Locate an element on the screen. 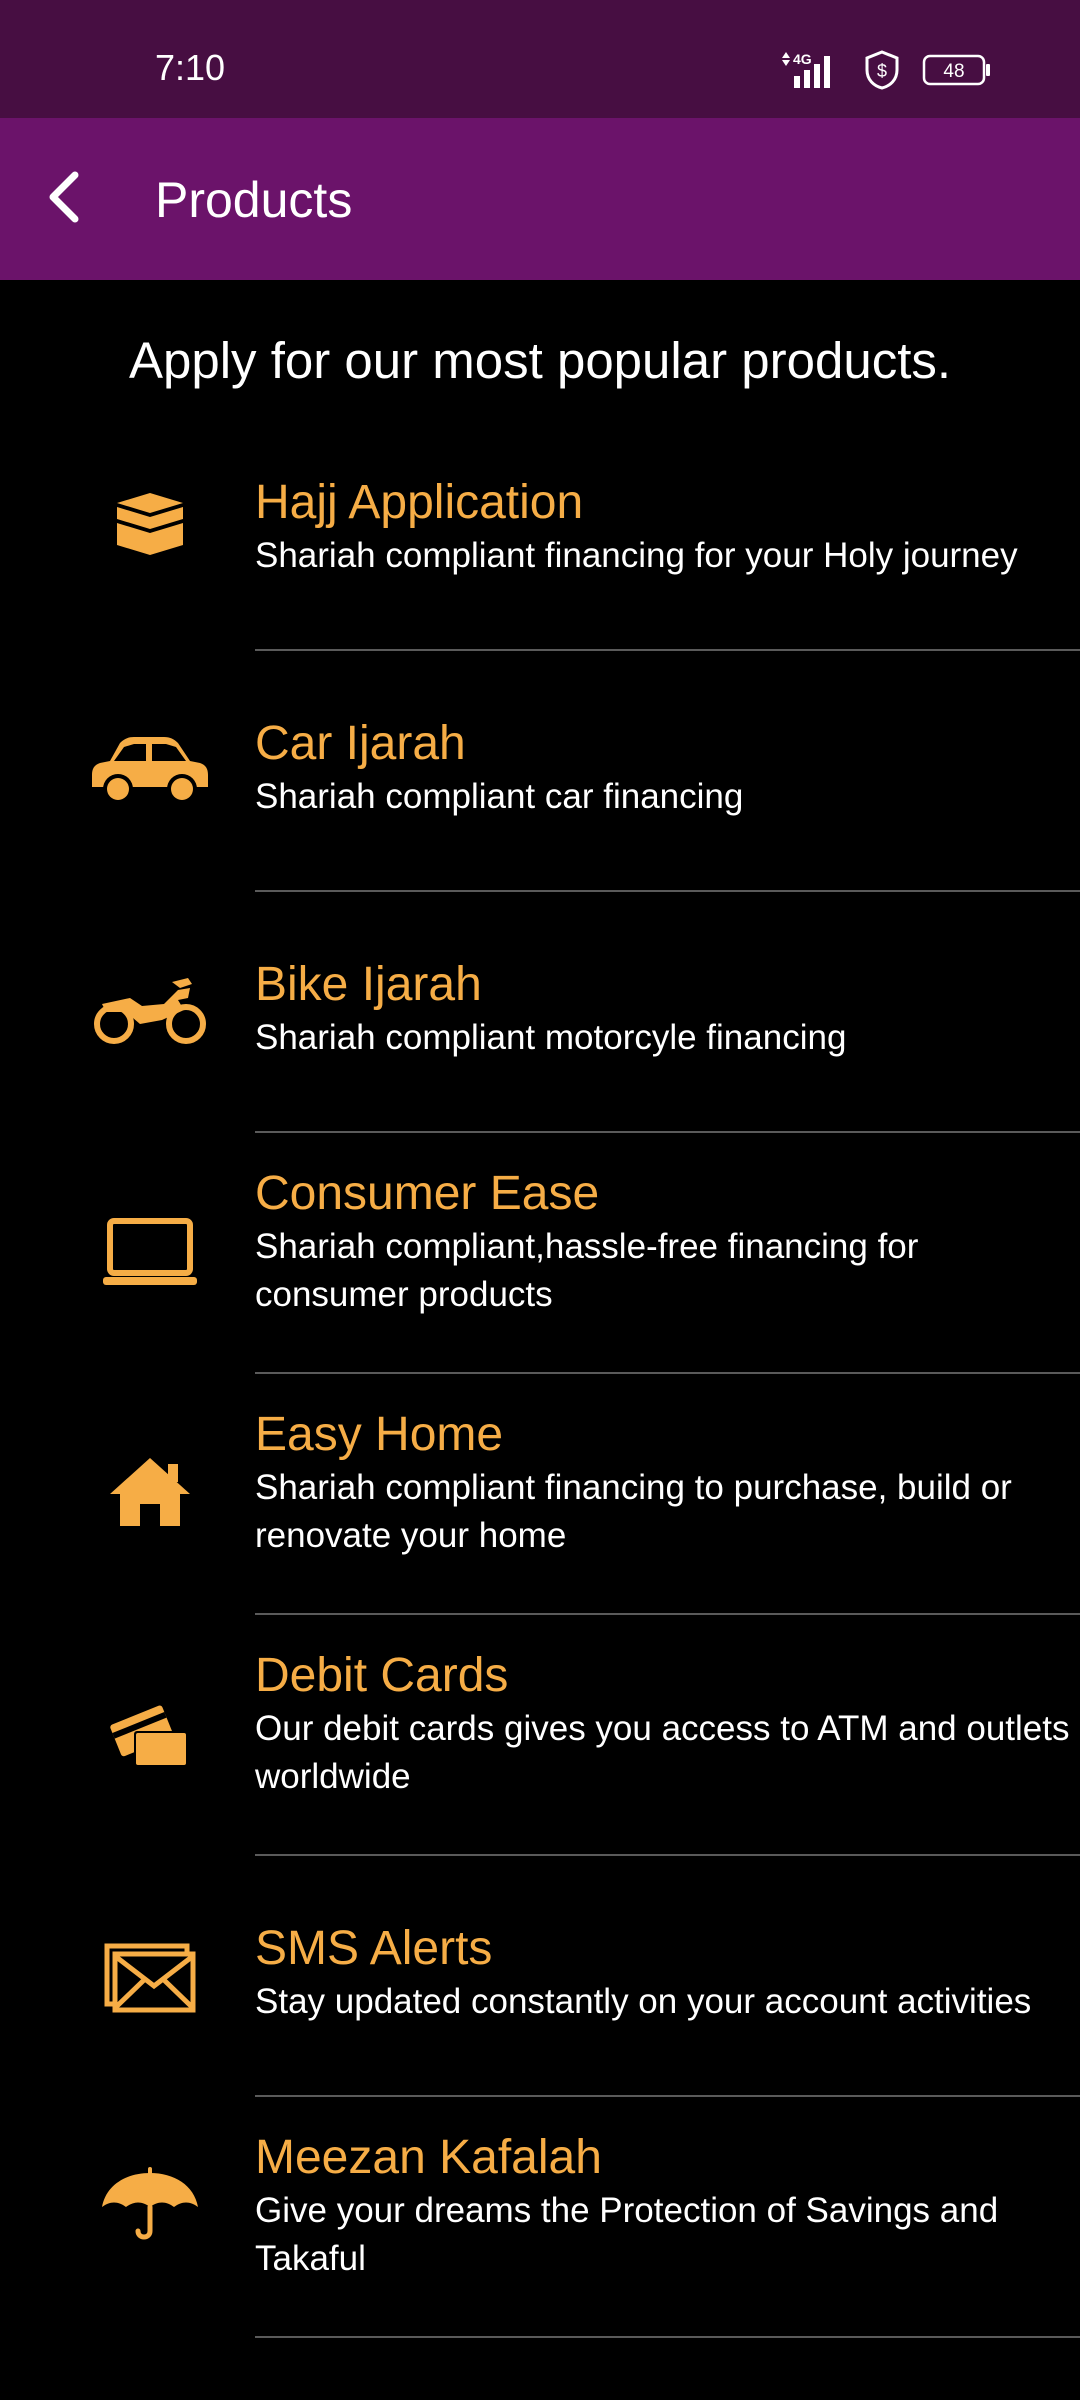  network-type: 4G is located at coordinates (802, 59).